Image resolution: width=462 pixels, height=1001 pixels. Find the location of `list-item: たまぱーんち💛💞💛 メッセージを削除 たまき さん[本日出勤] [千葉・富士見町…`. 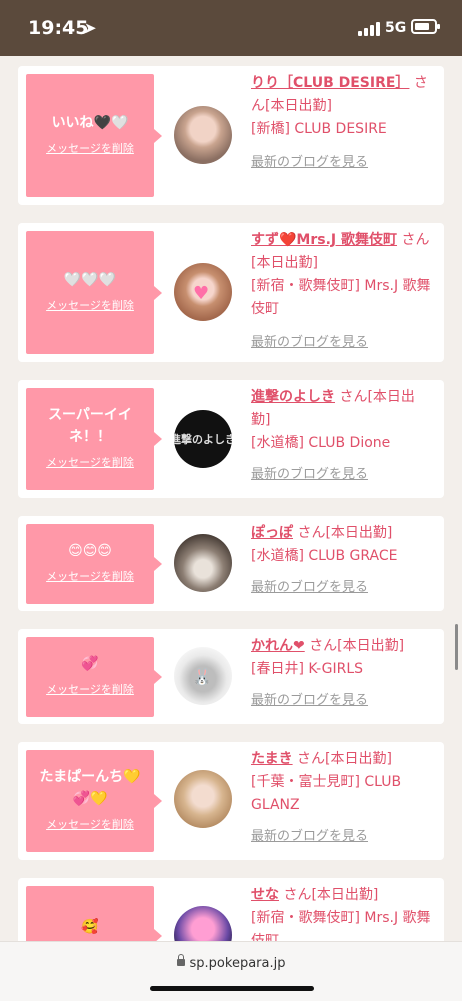

list-item: たまぱーんち💛💞💛 メッセージを削除 たまき さん[本日出勤] [千葉・富士見町… is located at coordinates (231, 801).